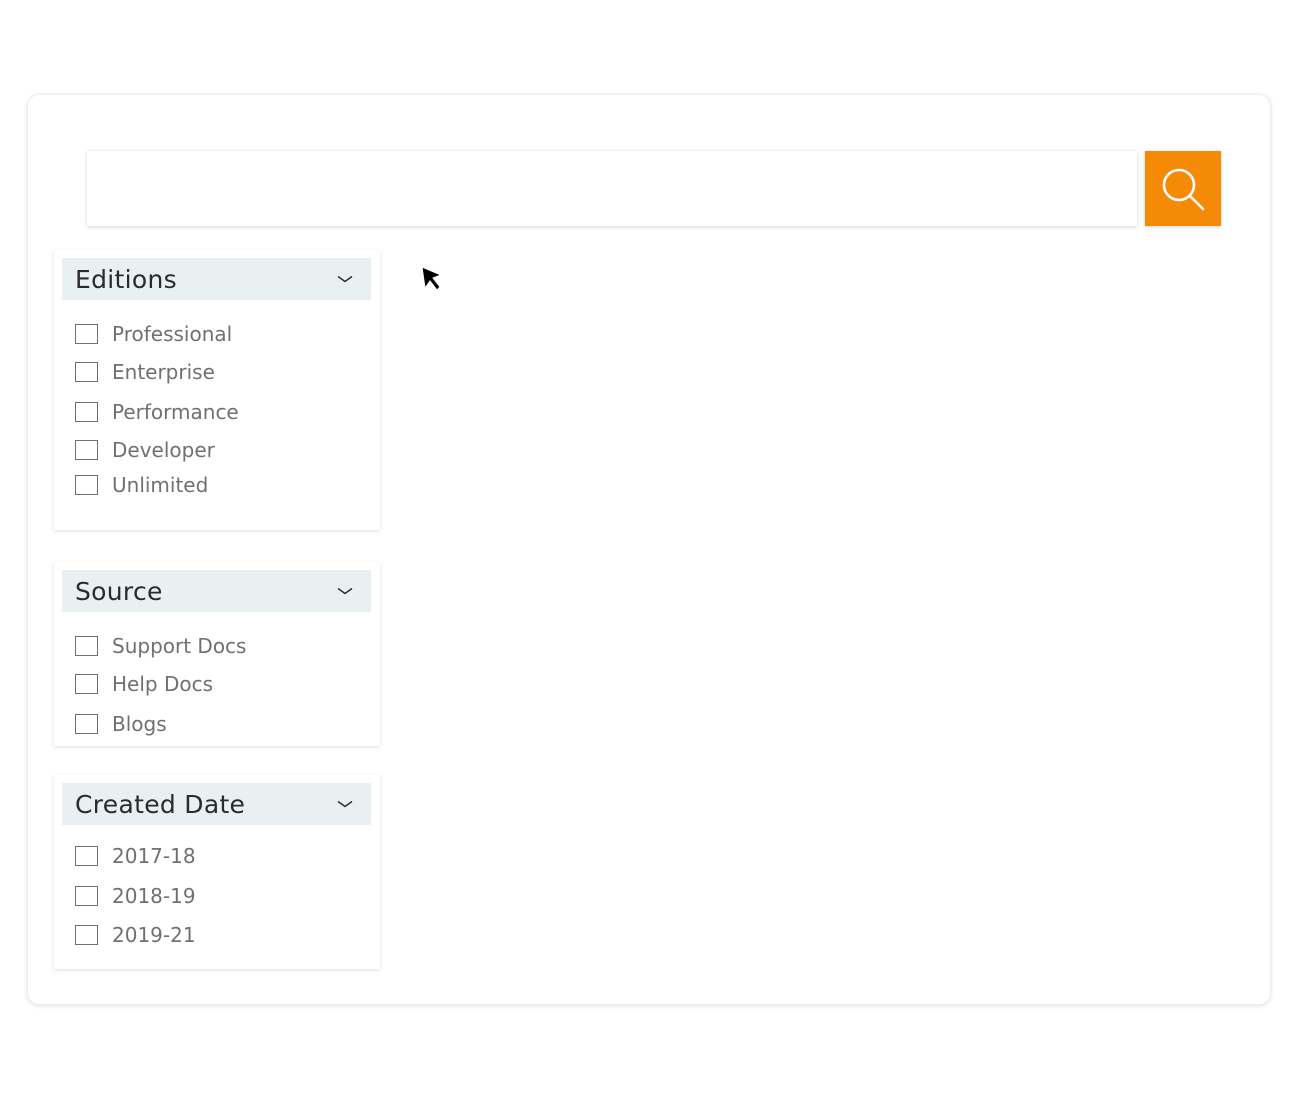  I want to click on editions-option-developer: Developer, so click(145, 450).